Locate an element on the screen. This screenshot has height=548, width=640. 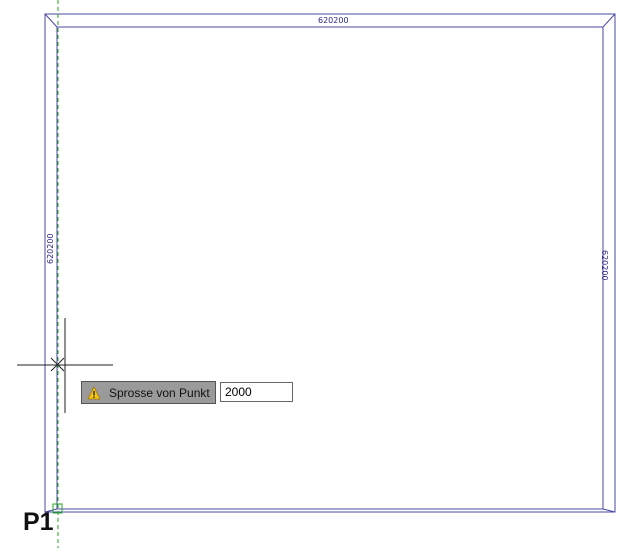
command-prompt-tooltip: Sprosse von Punkt is located at coordinates (148, 392).